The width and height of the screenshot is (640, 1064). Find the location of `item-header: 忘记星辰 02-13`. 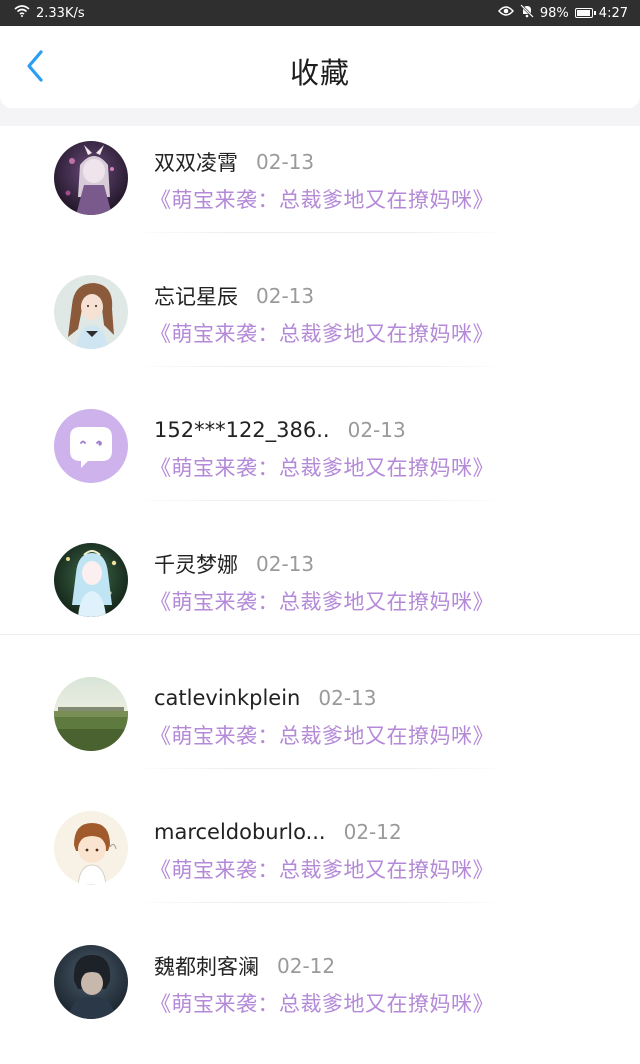

item-header: 忘记星辰 02-13 is located at coordinates (234, 296).